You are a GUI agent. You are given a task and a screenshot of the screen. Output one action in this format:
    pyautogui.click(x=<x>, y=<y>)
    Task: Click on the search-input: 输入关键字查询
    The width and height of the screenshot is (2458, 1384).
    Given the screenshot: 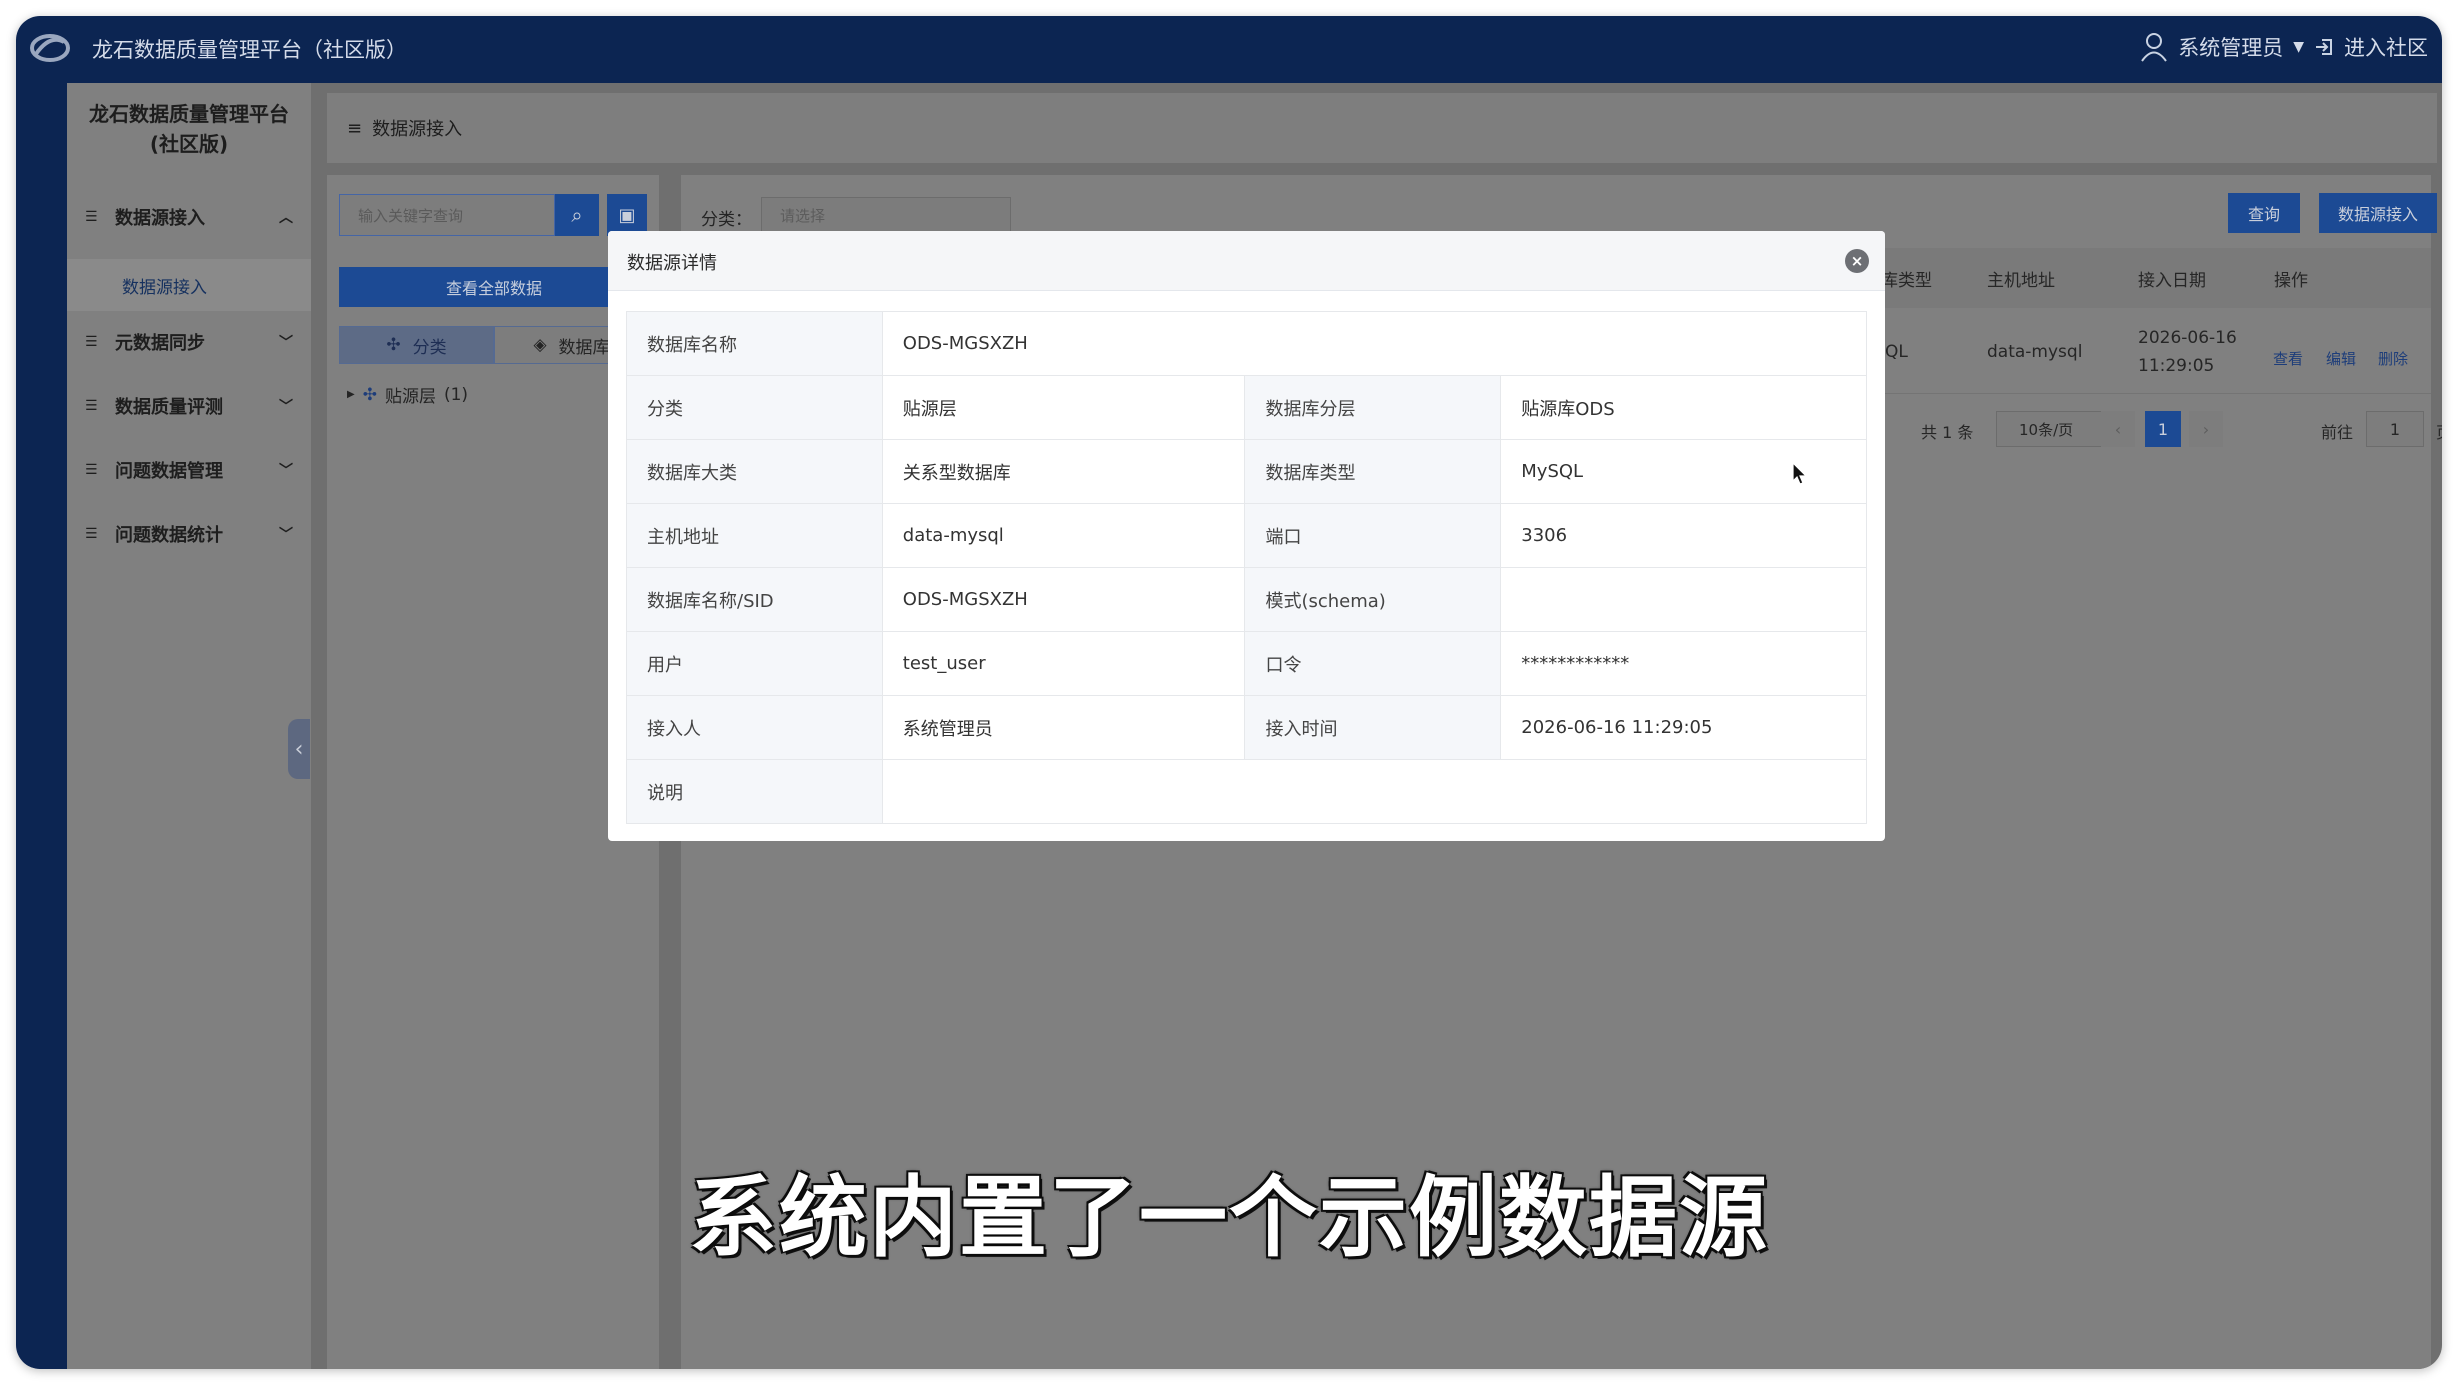 What is the action you would take?
    pyautogui.click(x=447, y=215)
    